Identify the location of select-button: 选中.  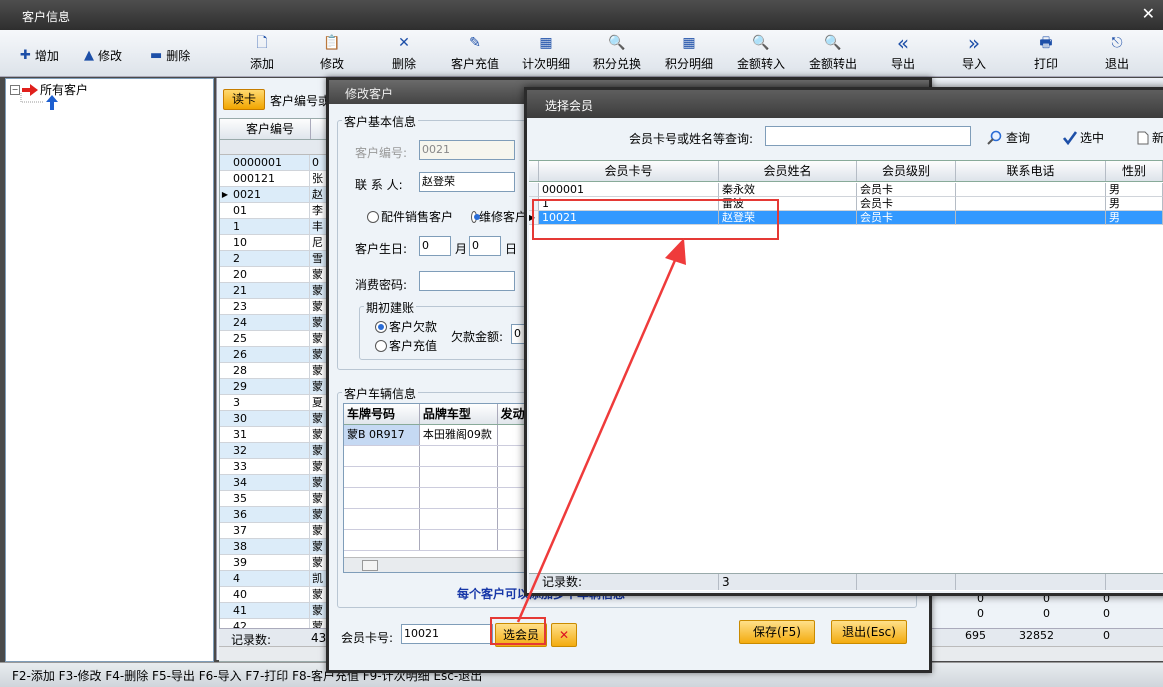
(1083, 137).